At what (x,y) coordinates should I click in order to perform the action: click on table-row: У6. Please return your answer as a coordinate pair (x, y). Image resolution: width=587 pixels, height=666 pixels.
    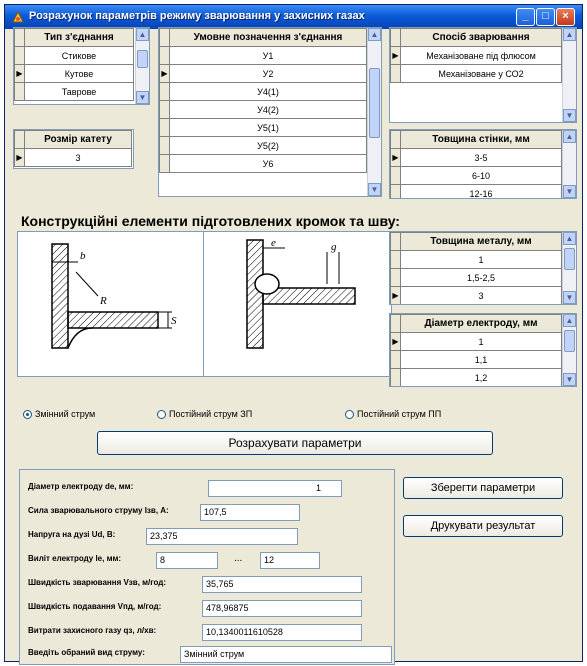
    Looking at the image, I should click on (263, 163).